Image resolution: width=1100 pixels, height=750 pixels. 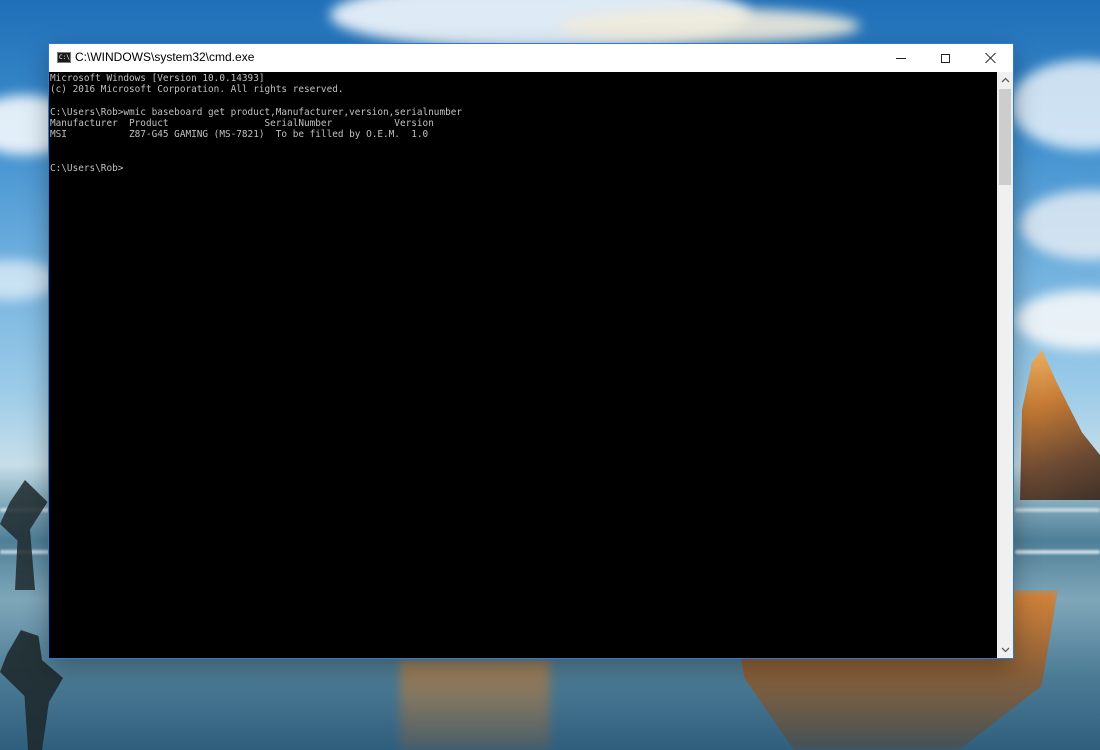 I want to click on vertical-scrollbar, so click(x=1005, y=365).